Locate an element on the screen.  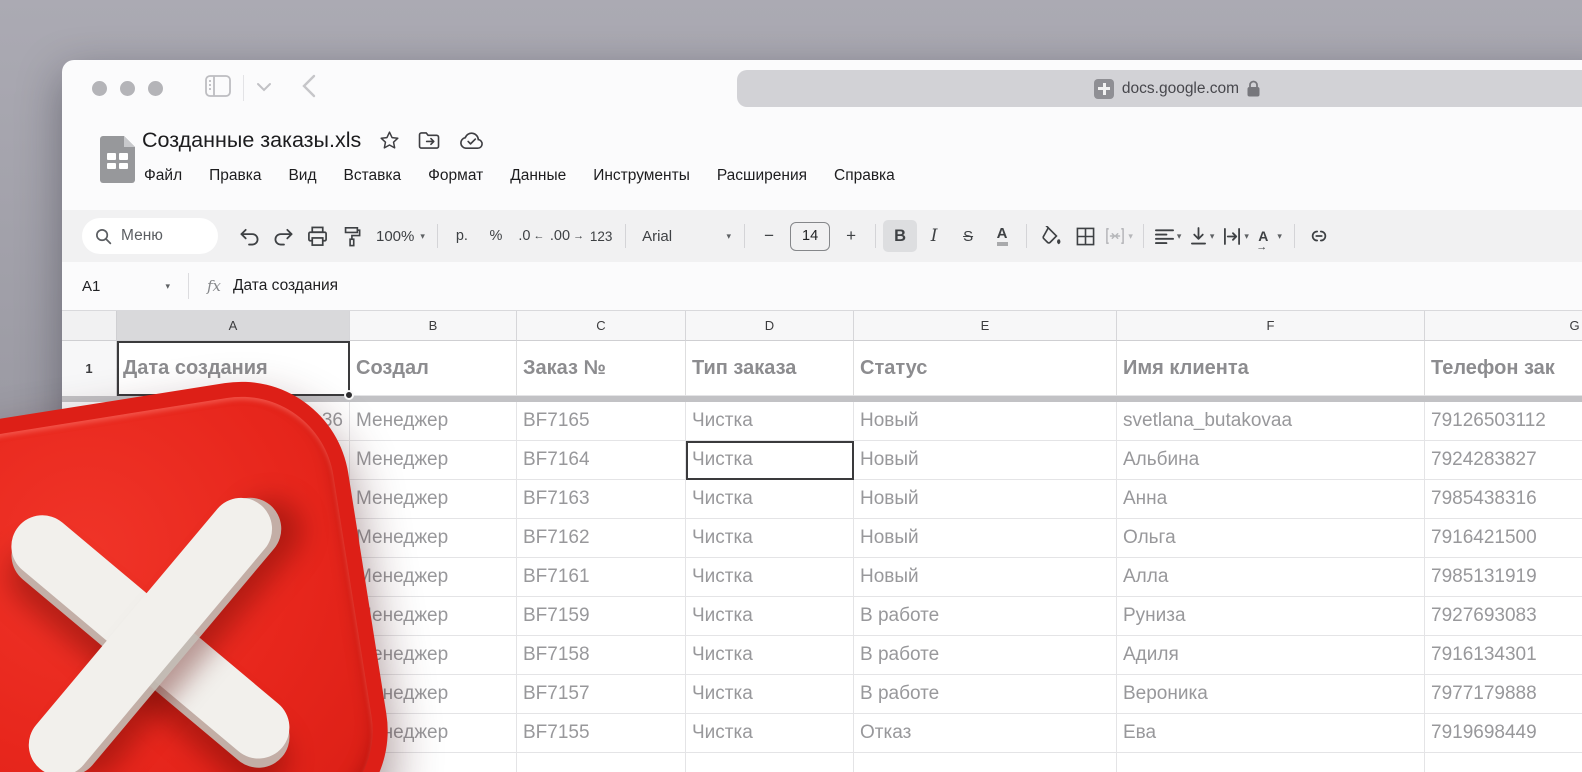
cell: 7985438316 is located at coordinates (1503, 499).